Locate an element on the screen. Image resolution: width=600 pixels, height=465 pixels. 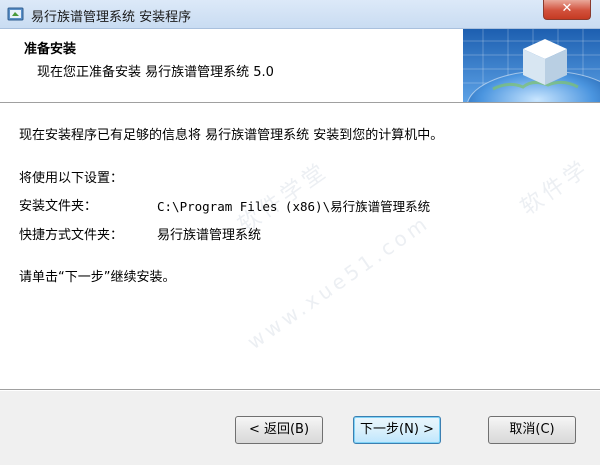
cancel-button: 取消(C) is located at coordinates (532, 430).